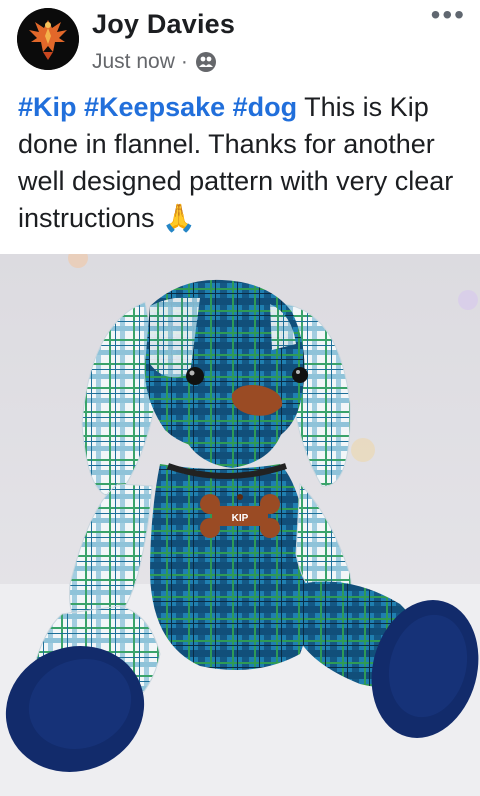 This screenshot has height=796, width=480. What do you see at coordinates (240, 518) in the screenshot?
I see `tag-text: KIP` at bounding box center [240, 518].